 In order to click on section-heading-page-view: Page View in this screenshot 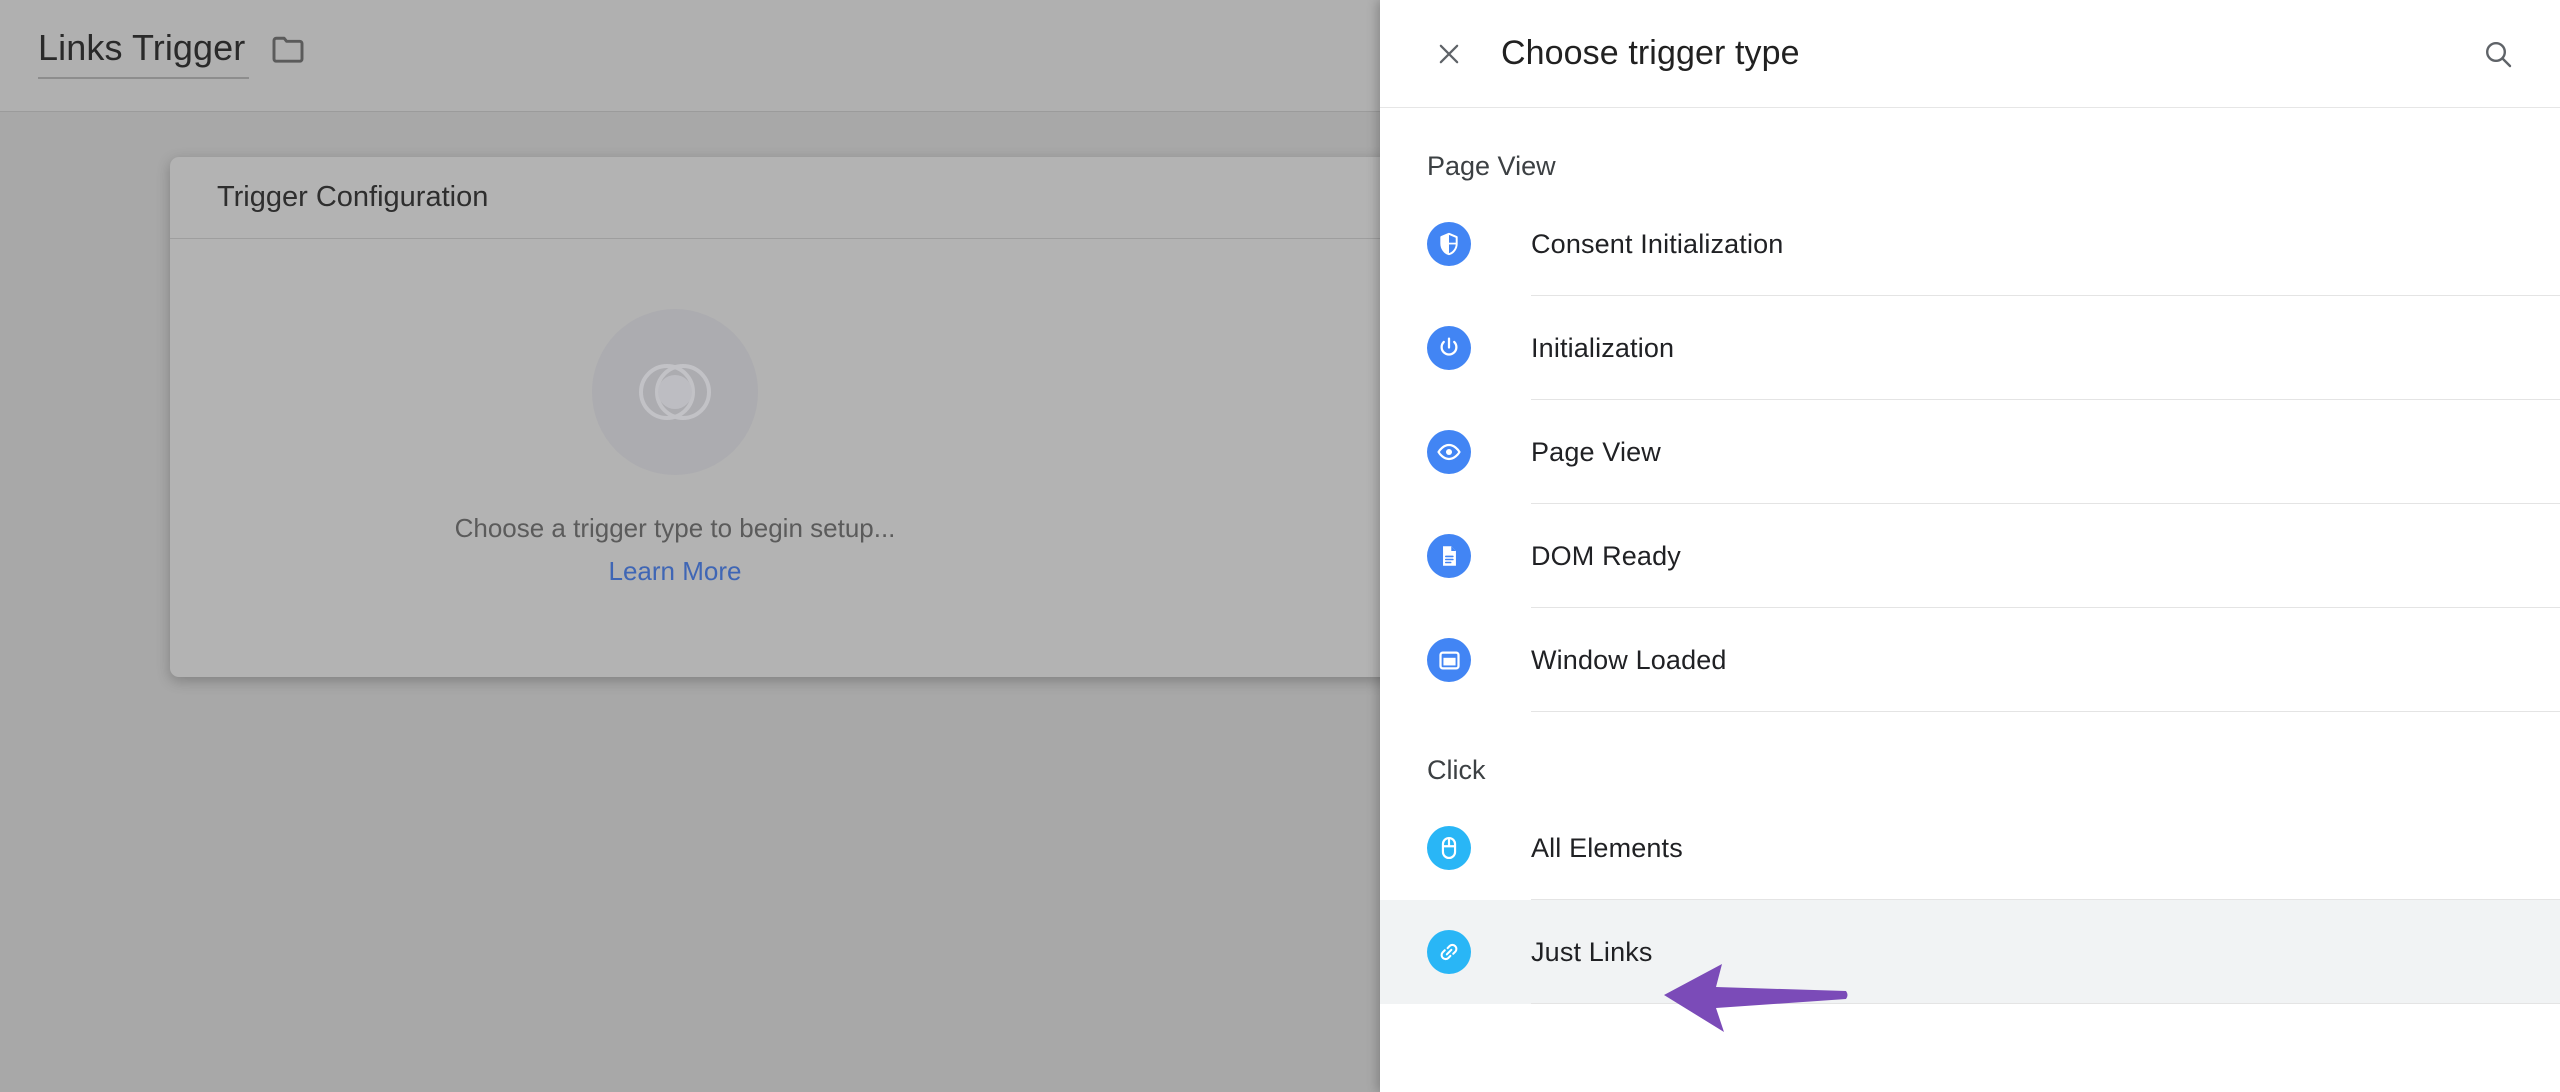, I will do `click(1491, 166)`.